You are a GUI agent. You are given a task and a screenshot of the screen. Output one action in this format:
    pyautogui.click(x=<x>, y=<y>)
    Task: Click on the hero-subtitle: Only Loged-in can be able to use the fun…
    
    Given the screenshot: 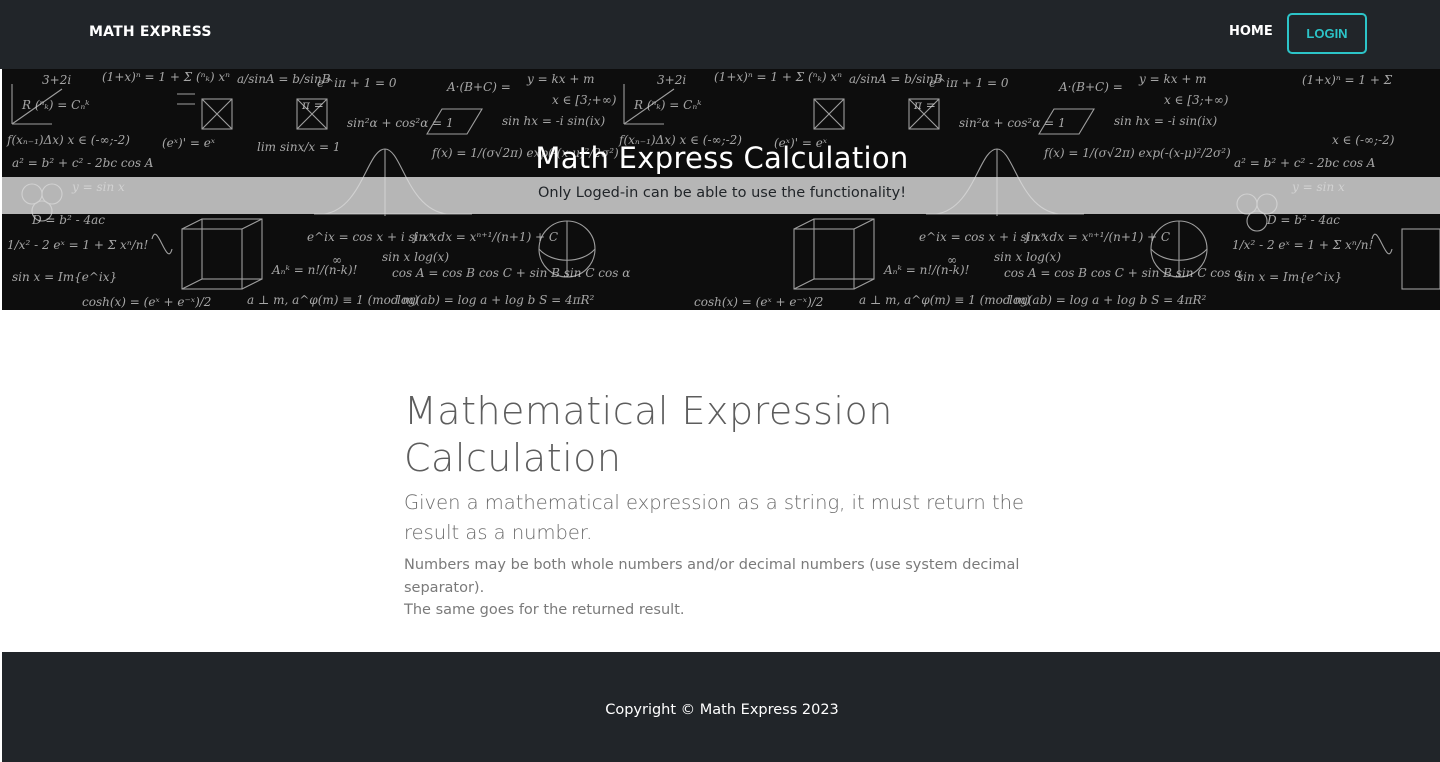 What is the action you would take?
    pyautogui.click(x=722, y=193)
    